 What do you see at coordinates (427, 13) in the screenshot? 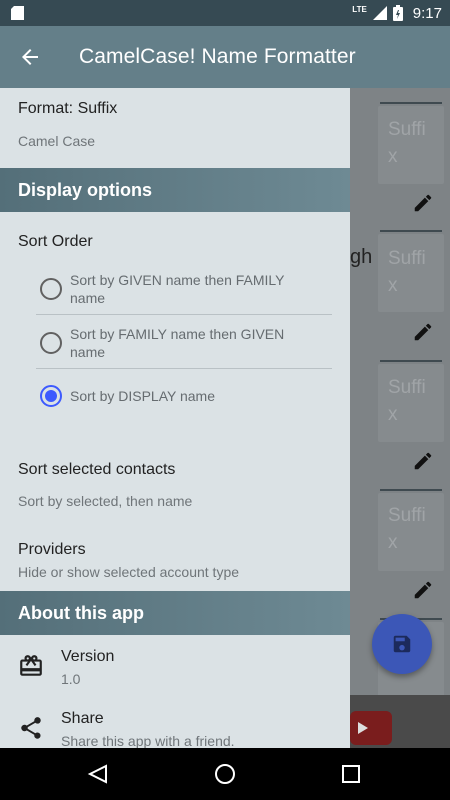
I see `status-time: 9:17` at bounding box center [427, 13].